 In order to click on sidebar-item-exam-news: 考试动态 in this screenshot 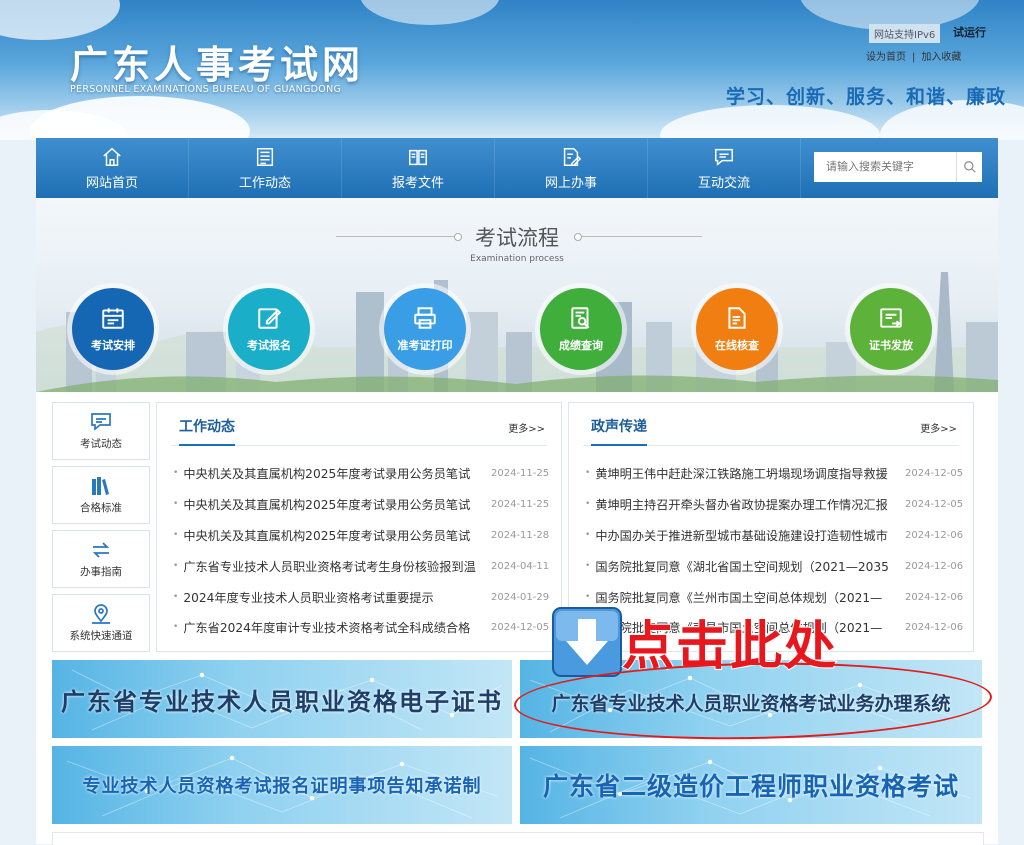, I will do `click(101, 431)`.